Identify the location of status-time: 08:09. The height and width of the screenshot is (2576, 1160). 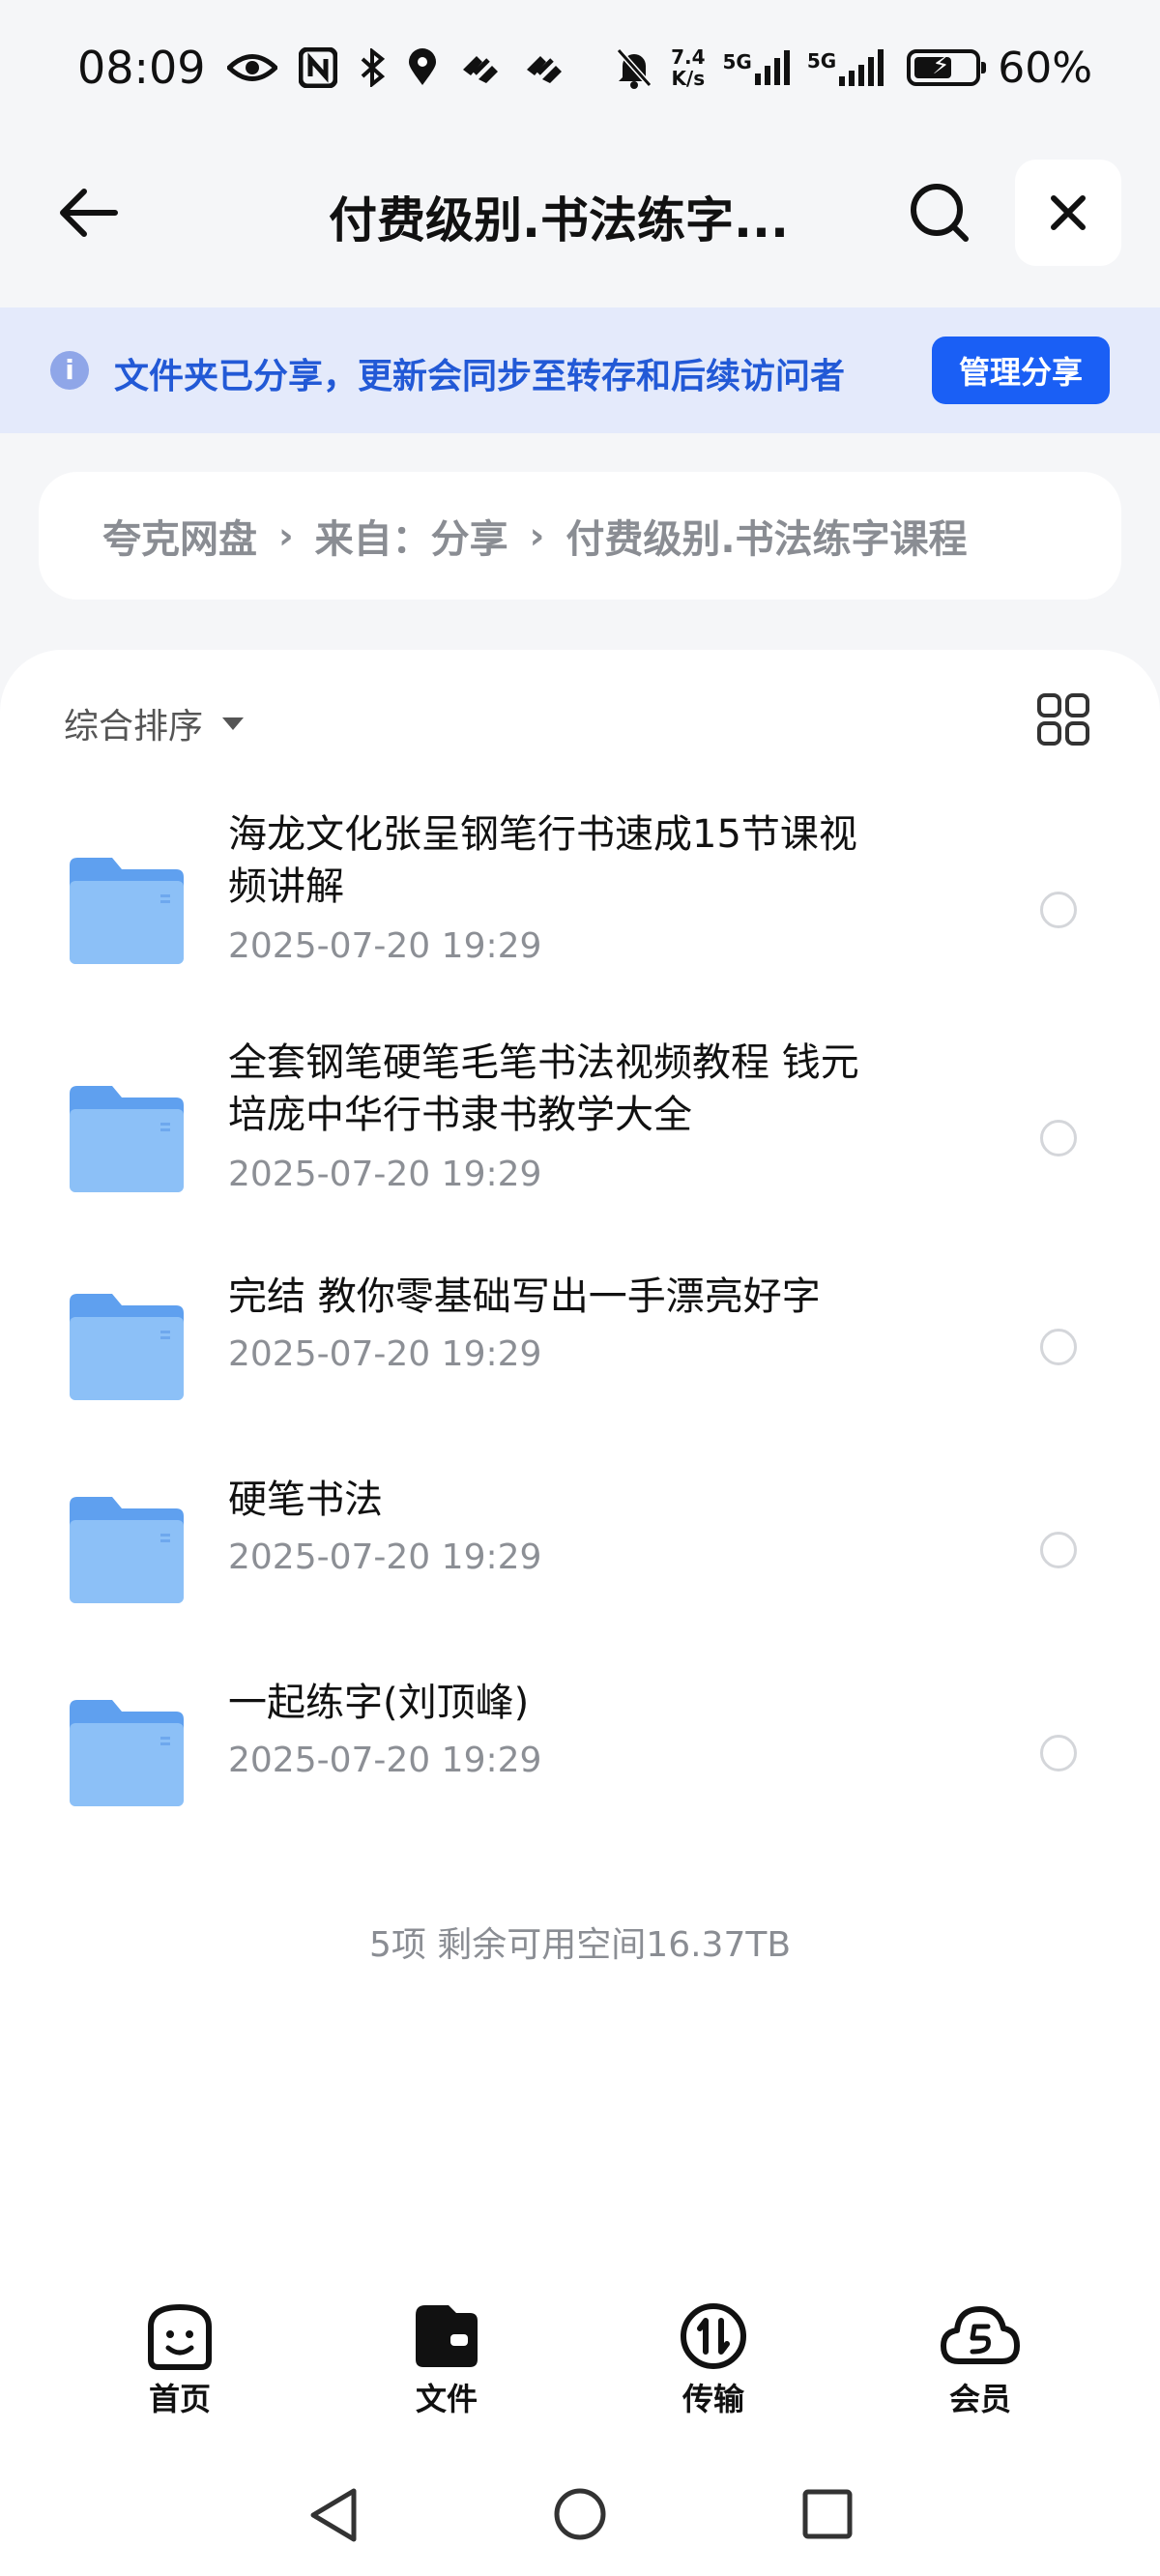
(141, 68).